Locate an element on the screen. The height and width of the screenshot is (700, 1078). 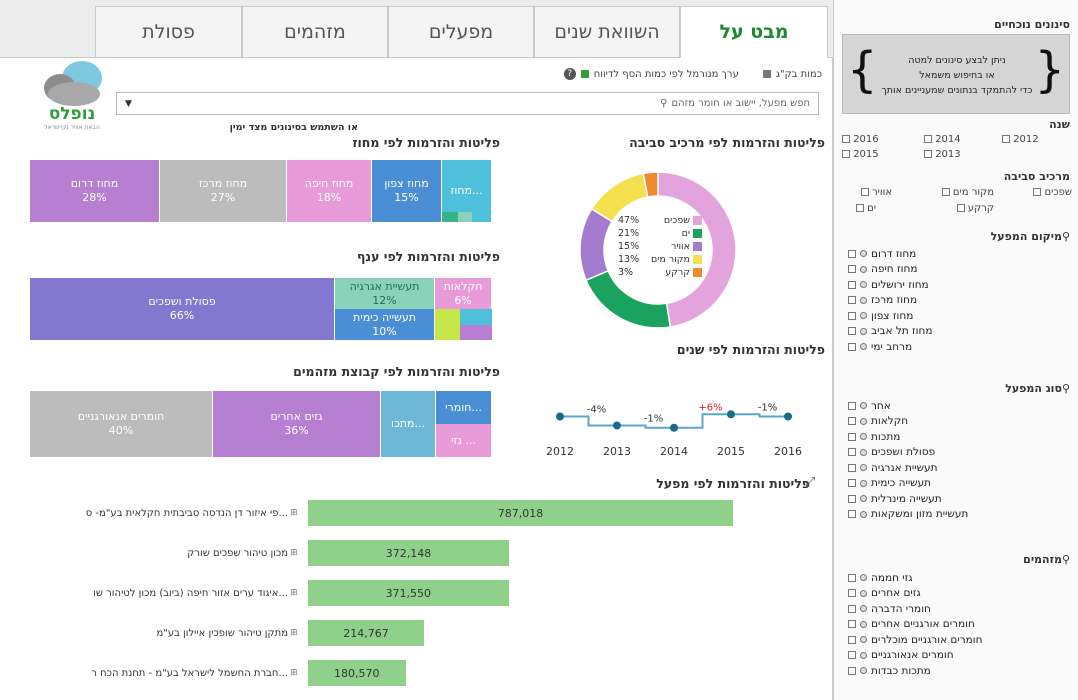
filter-option: תעשייה מינרלית is located at coordinates (928, 499).